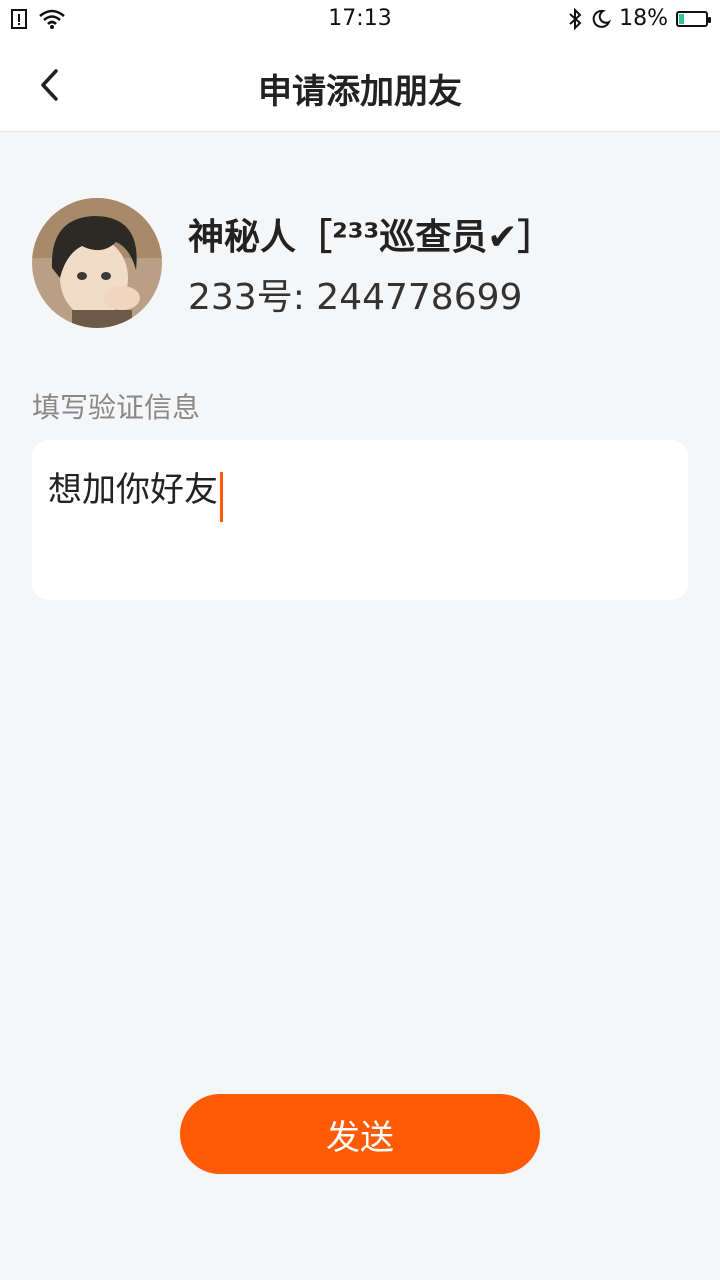 This screenshot has width=720, height=1280. Describe the element at coordinates (133, 490) in the screenshot. I see `verification-text: 想加你好友` at that location.